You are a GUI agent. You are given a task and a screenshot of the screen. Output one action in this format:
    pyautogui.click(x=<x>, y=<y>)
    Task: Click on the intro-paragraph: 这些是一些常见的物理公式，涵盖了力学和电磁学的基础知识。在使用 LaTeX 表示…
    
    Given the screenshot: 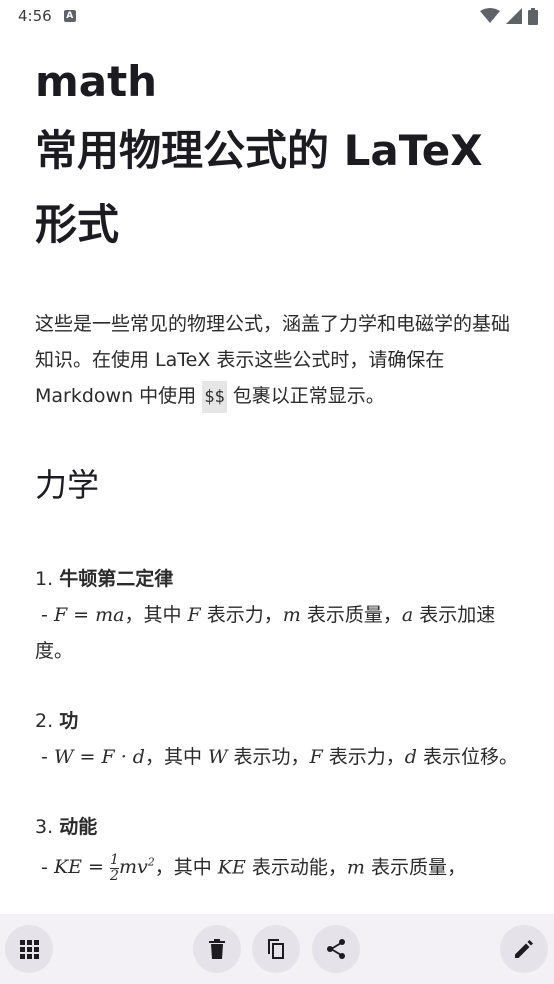 What is the action you would take?
    pyautogui.click(x=280, y=360)
    